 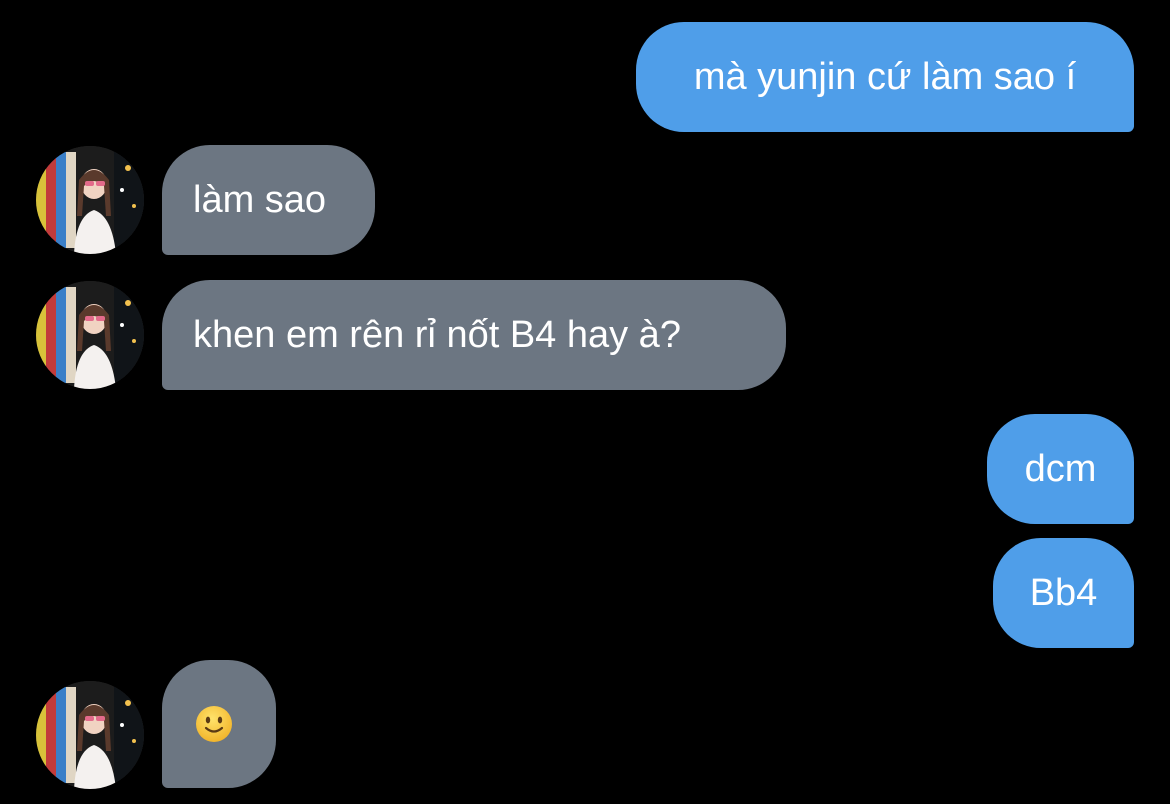 I want to click on incoming-message-bubble: khen em rên rỉ nốt B4 hay à?, so click(x=474, y=335).